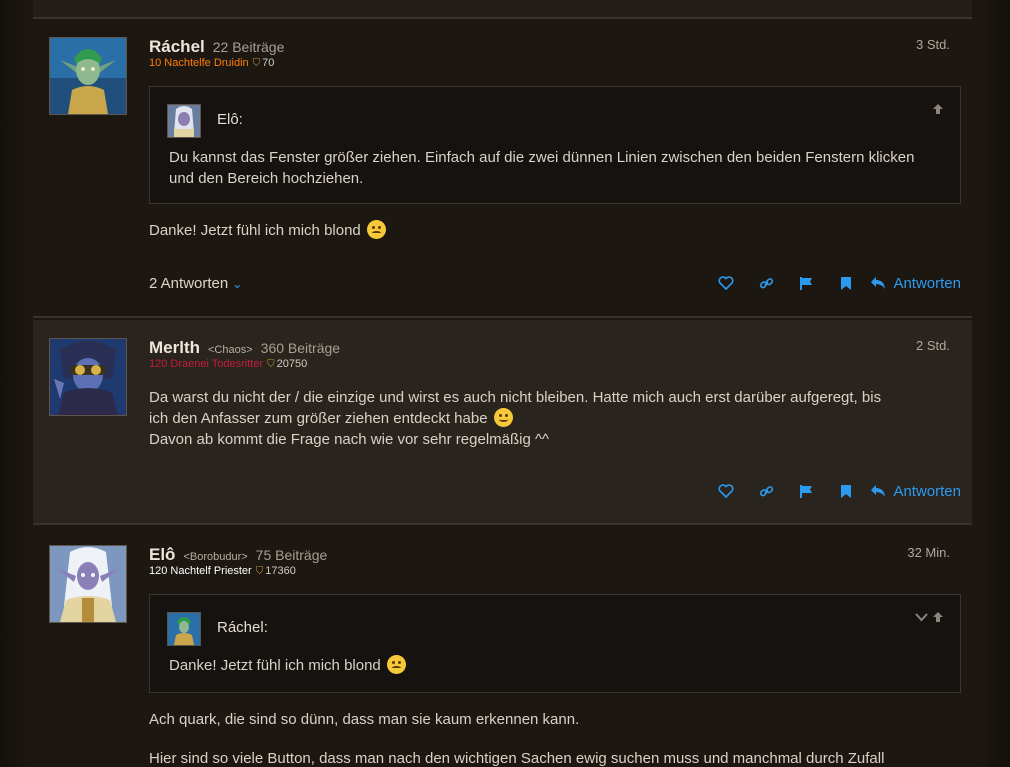  I want to click on character-info: 120 Nachtelf Priester ⛉ 17360, so click(222, 571).